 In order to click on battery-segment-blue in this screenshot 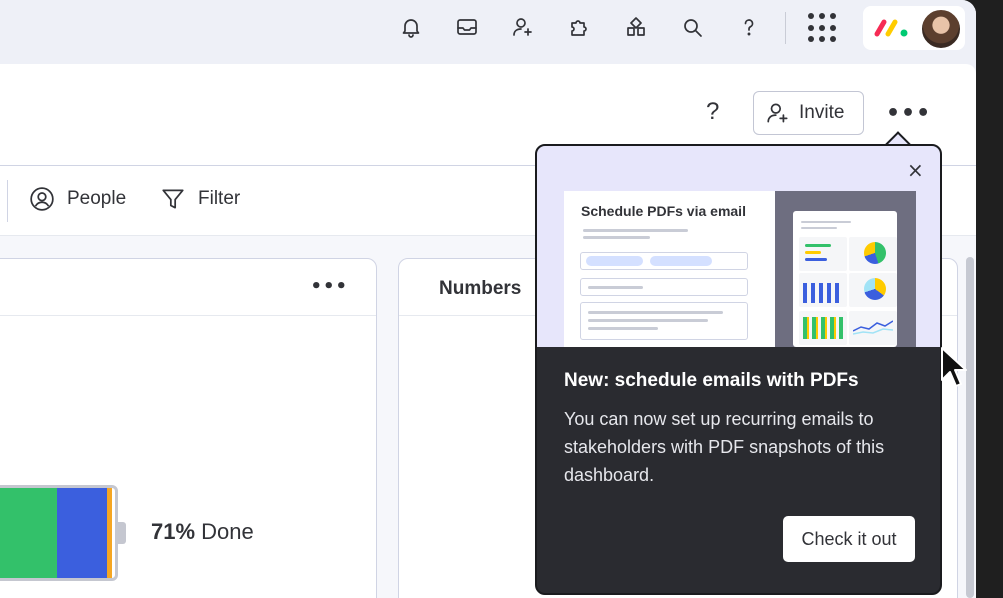, I will do `click(82, 533)`.